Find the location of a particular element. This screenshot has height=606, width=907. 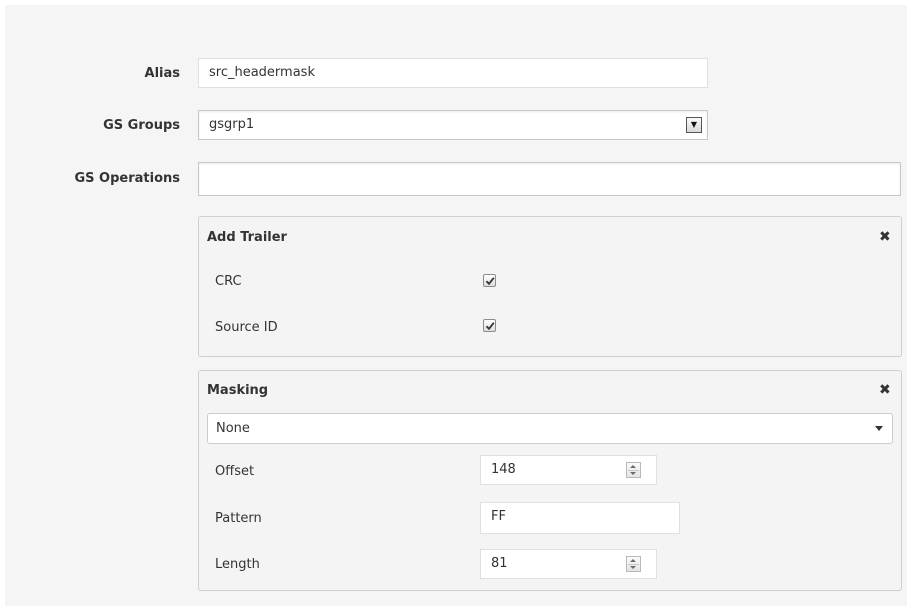

gs-operations-label: GS Operations is located at coordinates (127, 178).